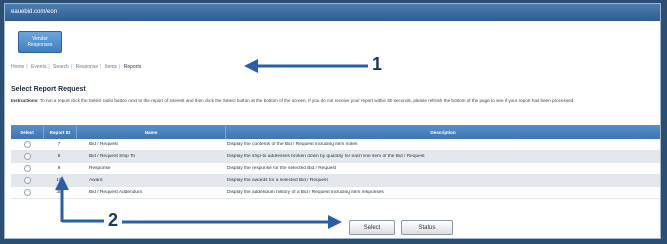 The width and height of the screenshot is (667, 244). What do you see at coordinates (377, 64) in the screenshot?
I see `annotation-label-1: 1` at bounding box center [377, 64].